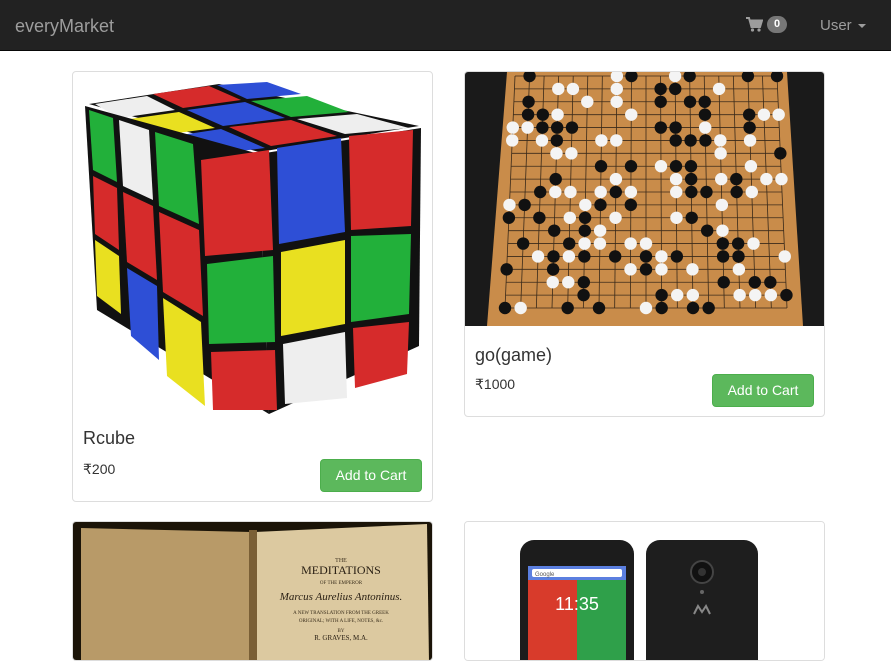  Describe the element at coordinates (341, 613) in the screenshot. I see `book-line: A NEW TRANSLATION FROM THE GREEK` at that location.